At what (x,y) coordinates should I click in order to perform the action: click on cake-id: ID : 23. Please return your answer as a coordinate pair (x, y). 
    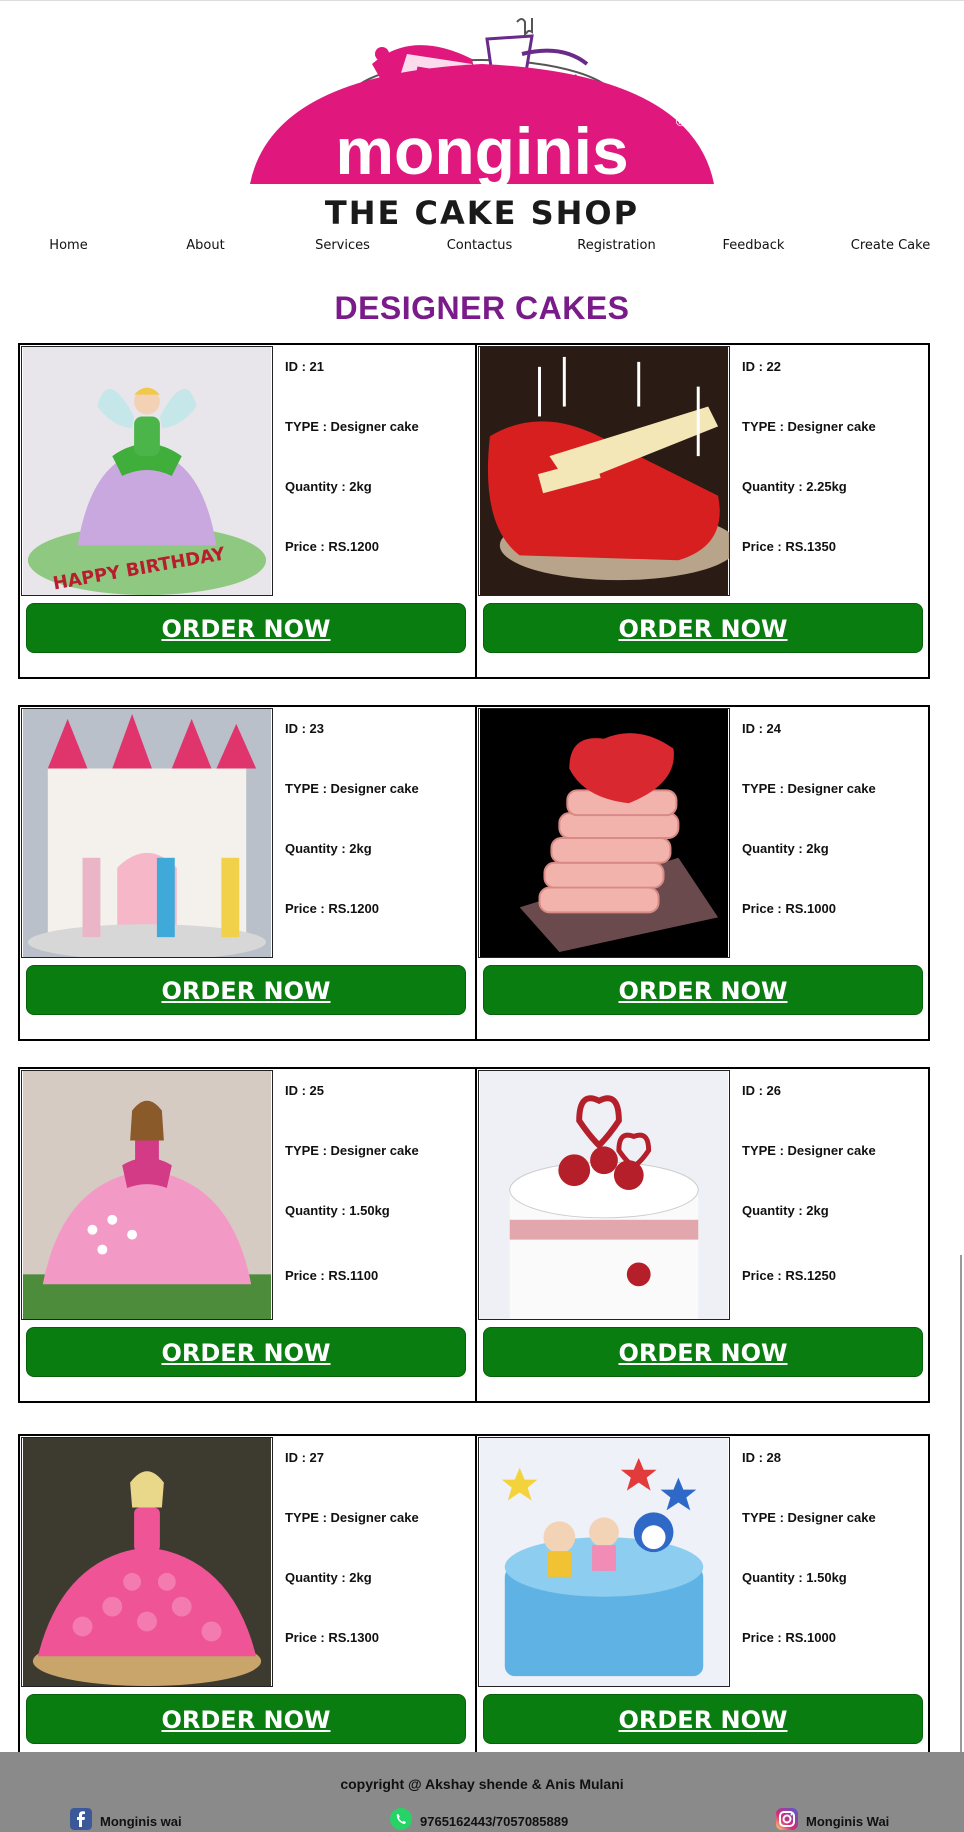
    Looking at the image, I should click on (305, 728).